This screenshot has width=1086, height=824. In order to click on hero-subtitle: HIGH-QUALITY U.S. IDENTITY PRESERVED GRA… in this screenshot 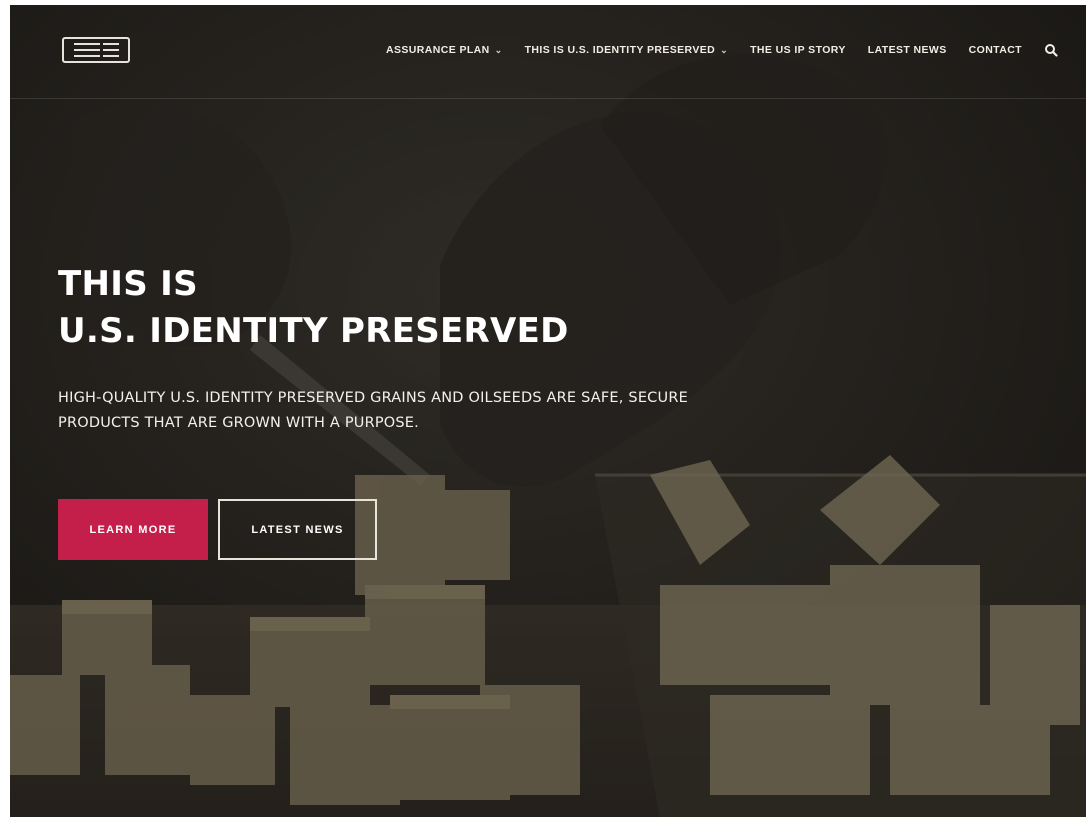, I will do `click(438, 411)`.